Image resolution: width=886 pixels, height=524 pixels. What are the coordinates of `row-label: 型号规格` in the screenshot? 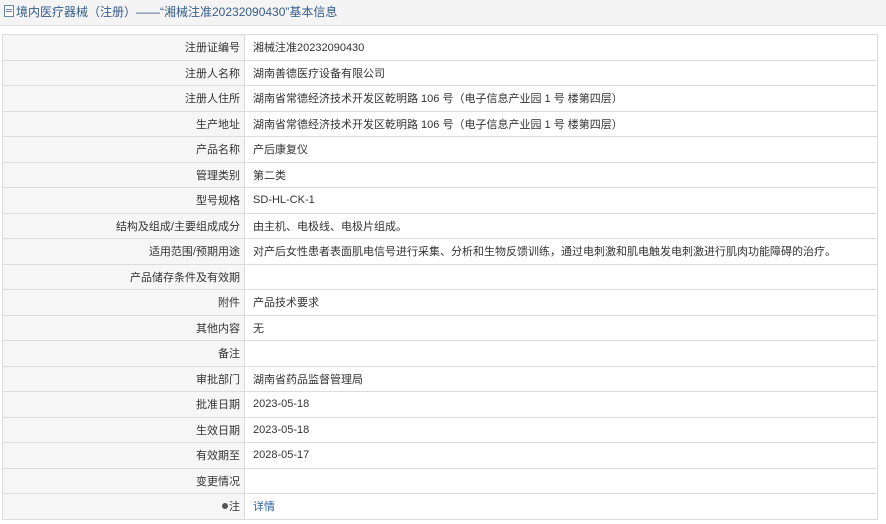 It's located at (123, 200).